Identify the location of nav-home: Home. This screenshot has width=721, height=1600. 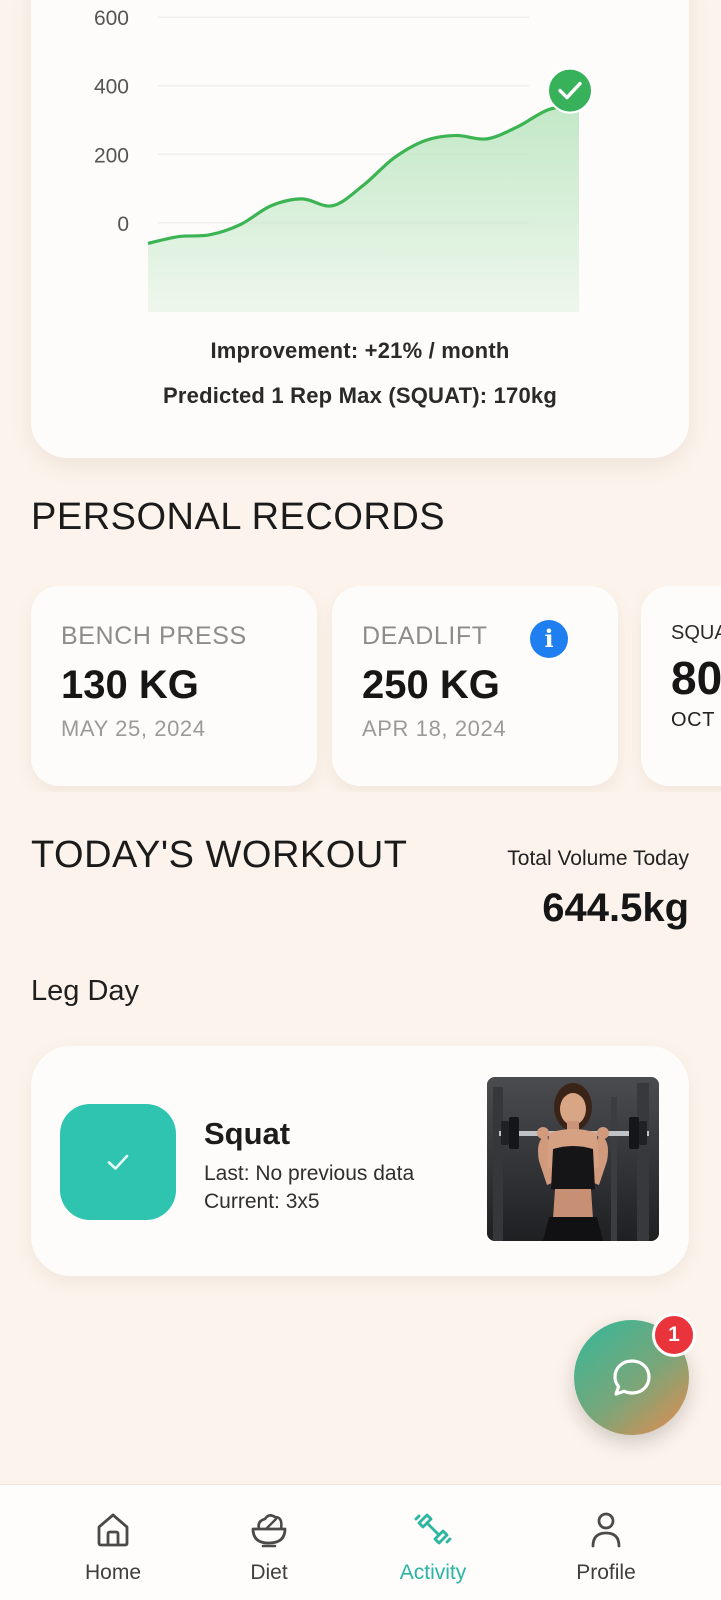
(113, 1542).